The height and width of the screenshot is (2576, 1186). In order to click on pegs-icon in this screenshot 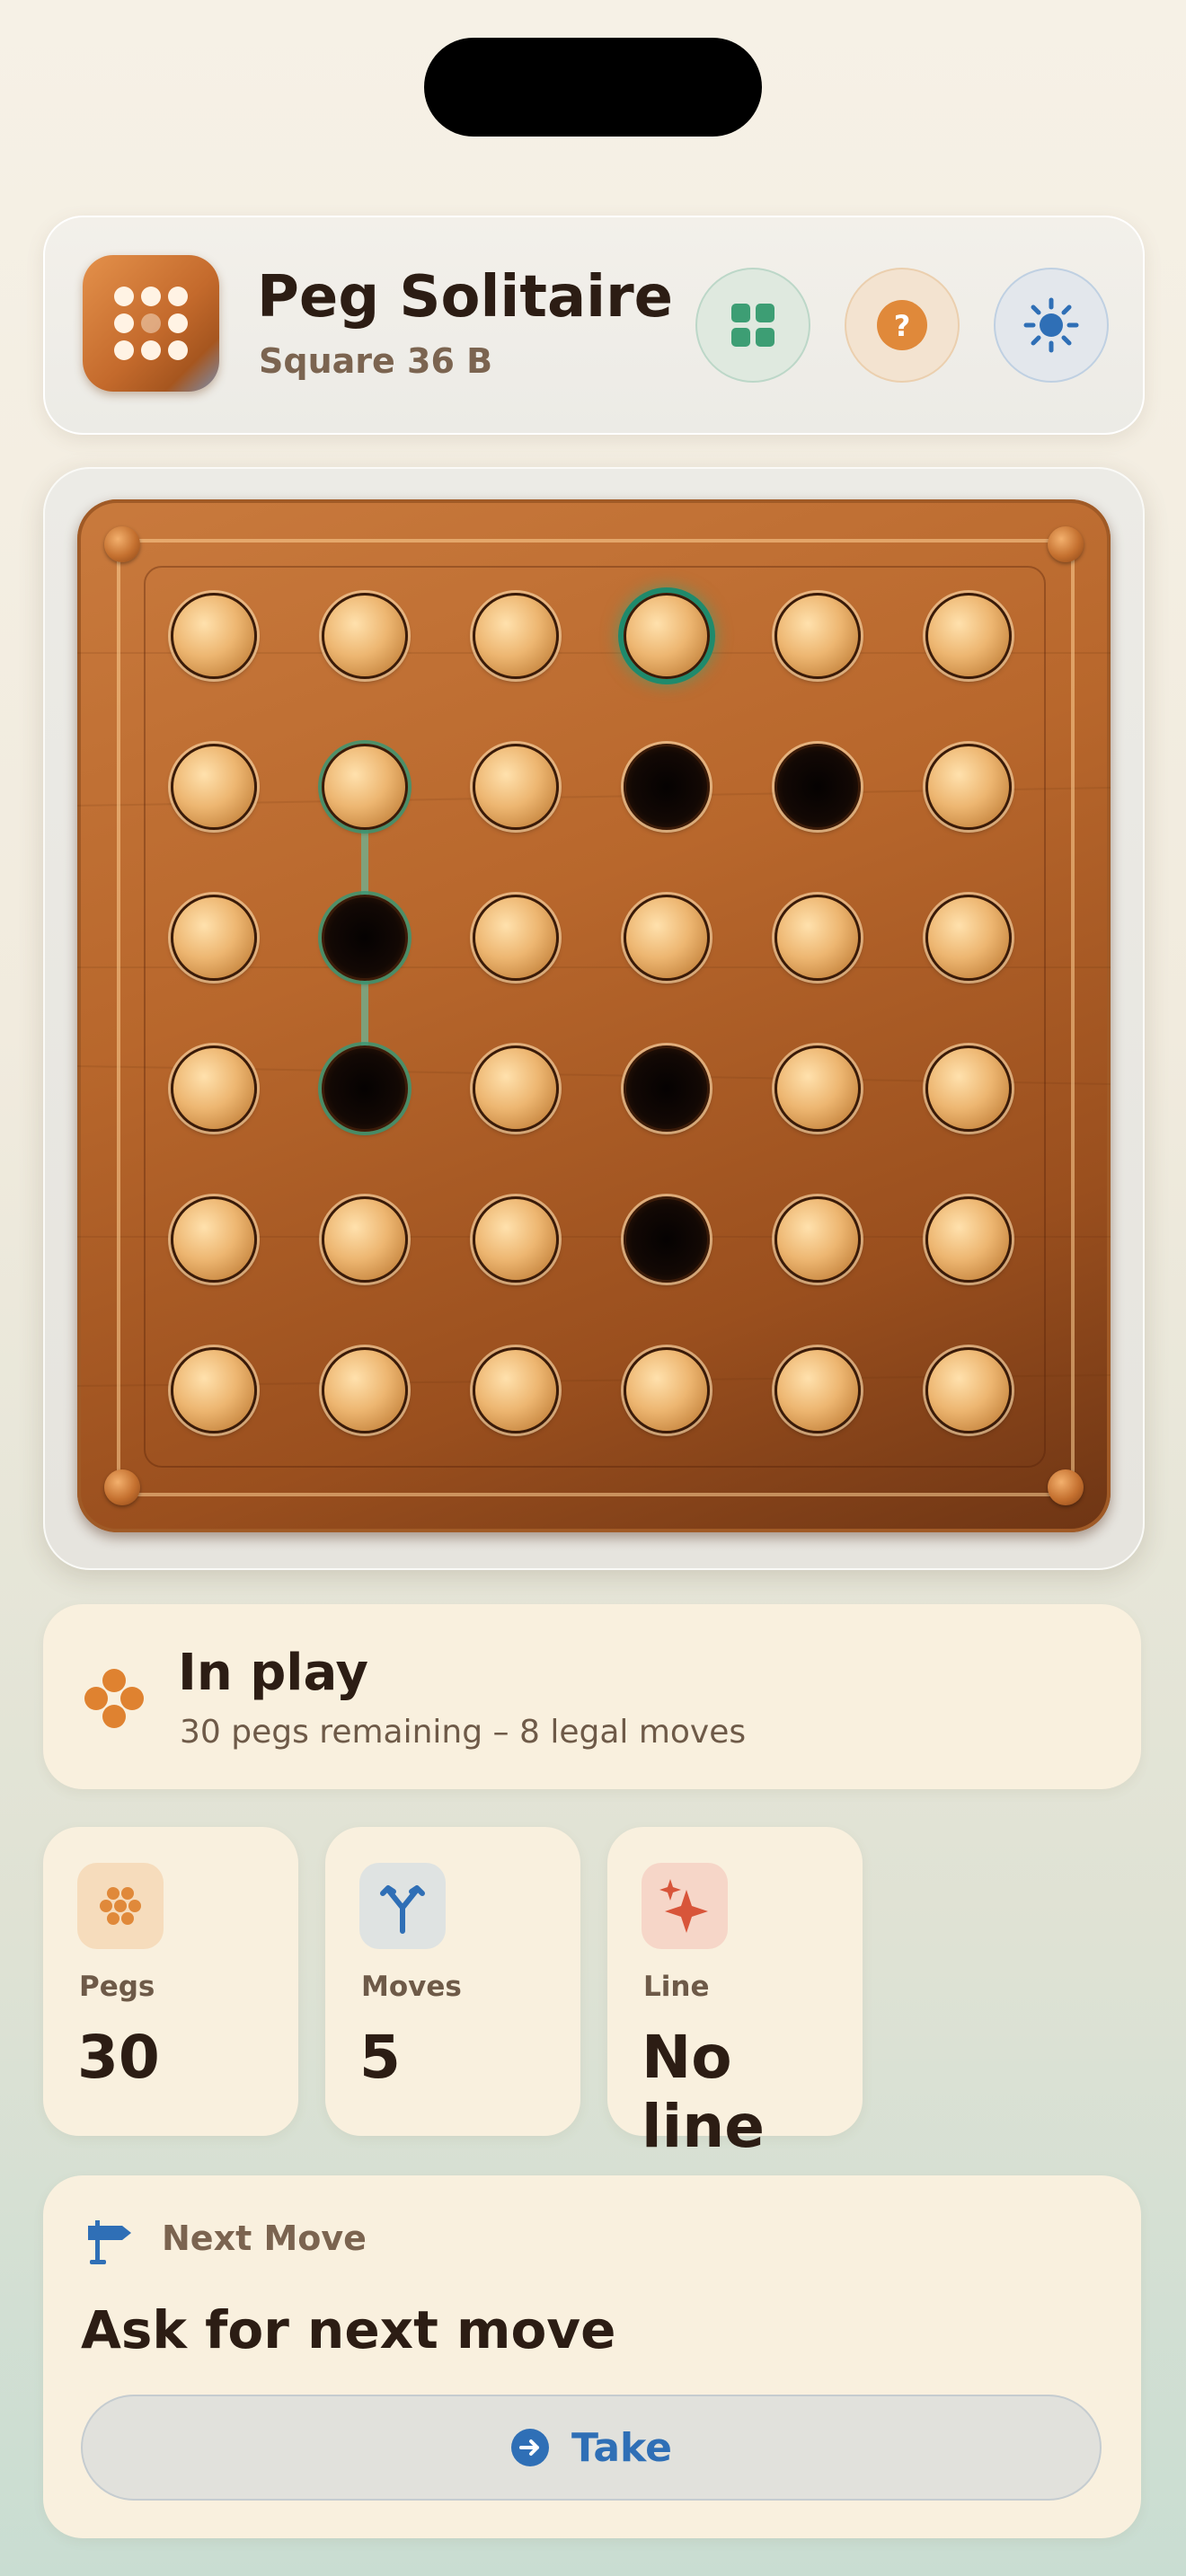, I will do `click(120, 1906)`.